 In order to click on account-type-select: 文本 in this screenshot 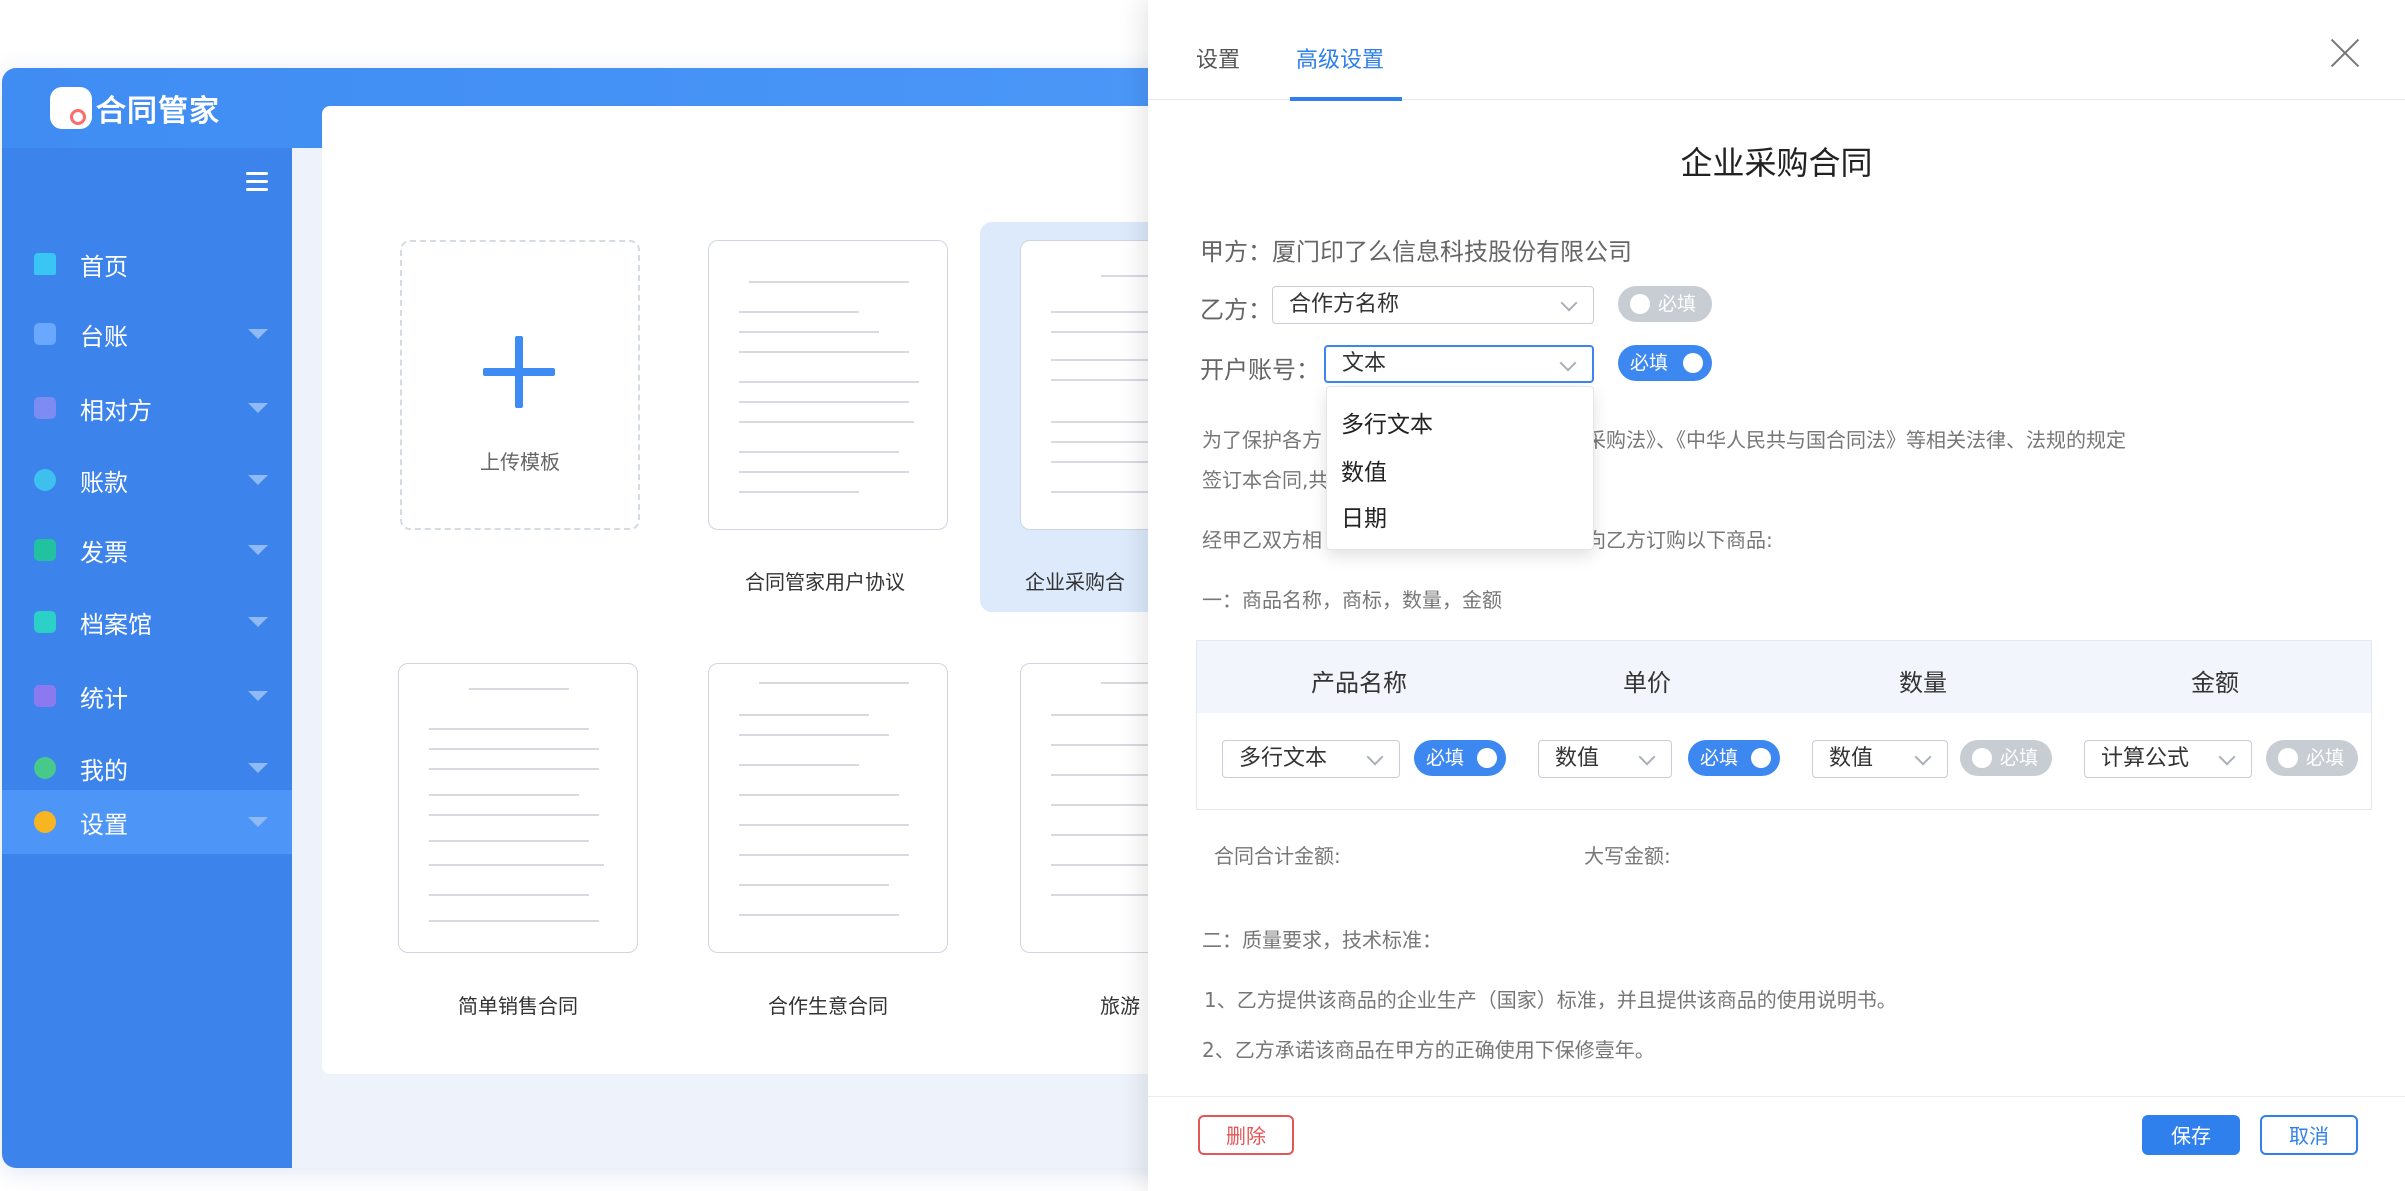, I will do `click(1459, 364)`.